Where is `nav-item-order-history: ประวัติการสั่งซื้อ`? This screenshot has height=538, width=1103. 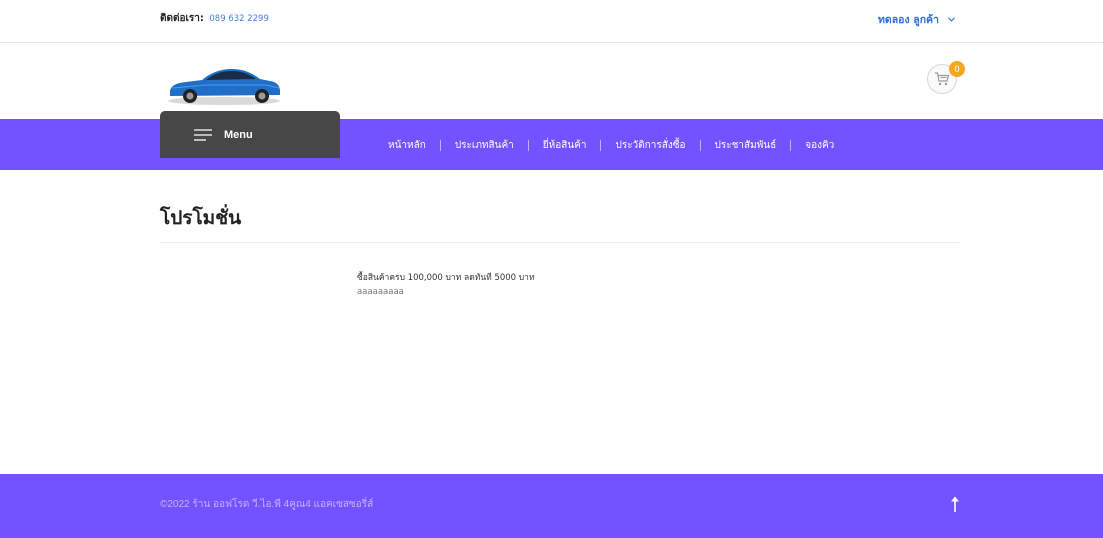
nav-item-order-history: ประวัติการสั่งซื้อ is located at coordinates (650, 145).